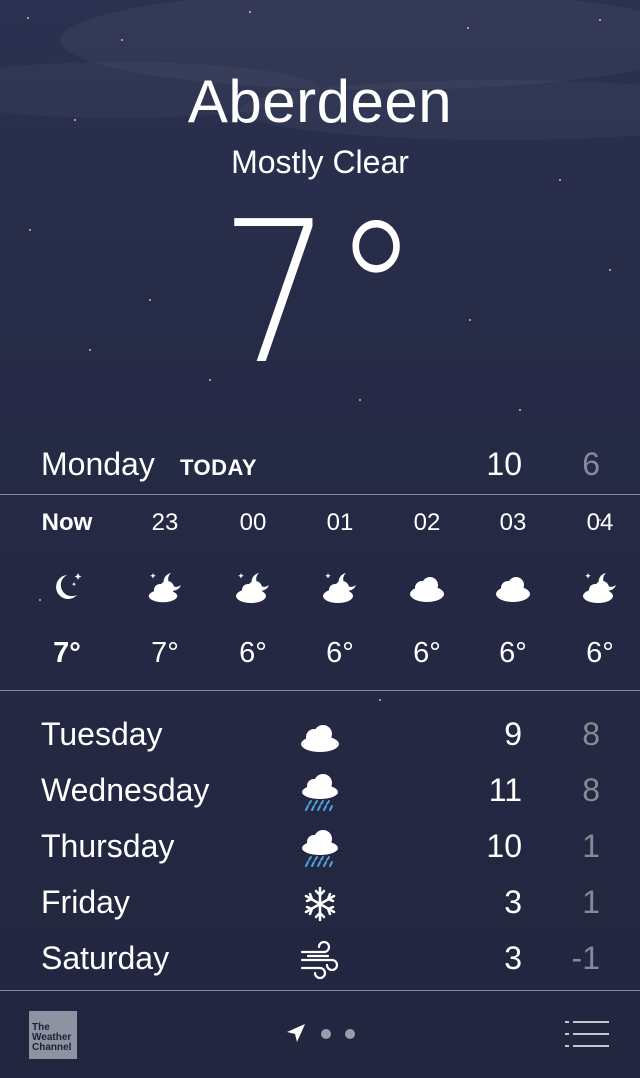  I want to click on daily-row-friday: Friday 3 1, so click(320, 904).